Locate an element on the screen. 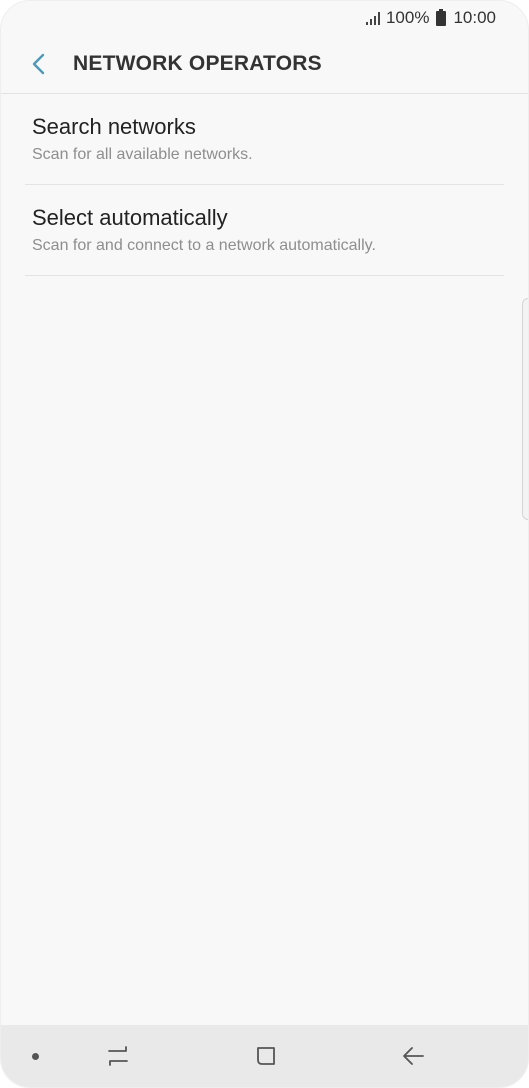  list-item-subtitle: Scan for all available networks. is located at coordinates (142, 154).